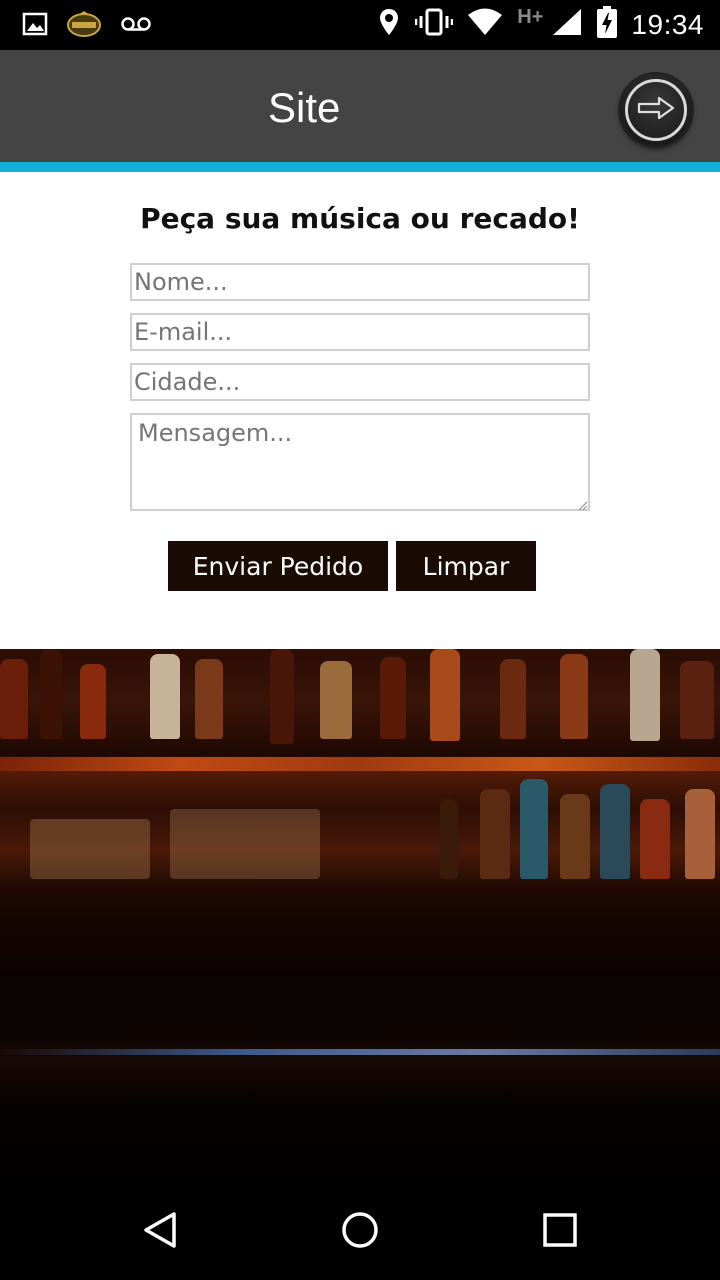 The width and height of the screenshot is (720, 1280). I want to click on app-bar: Site, so click(360, 106).